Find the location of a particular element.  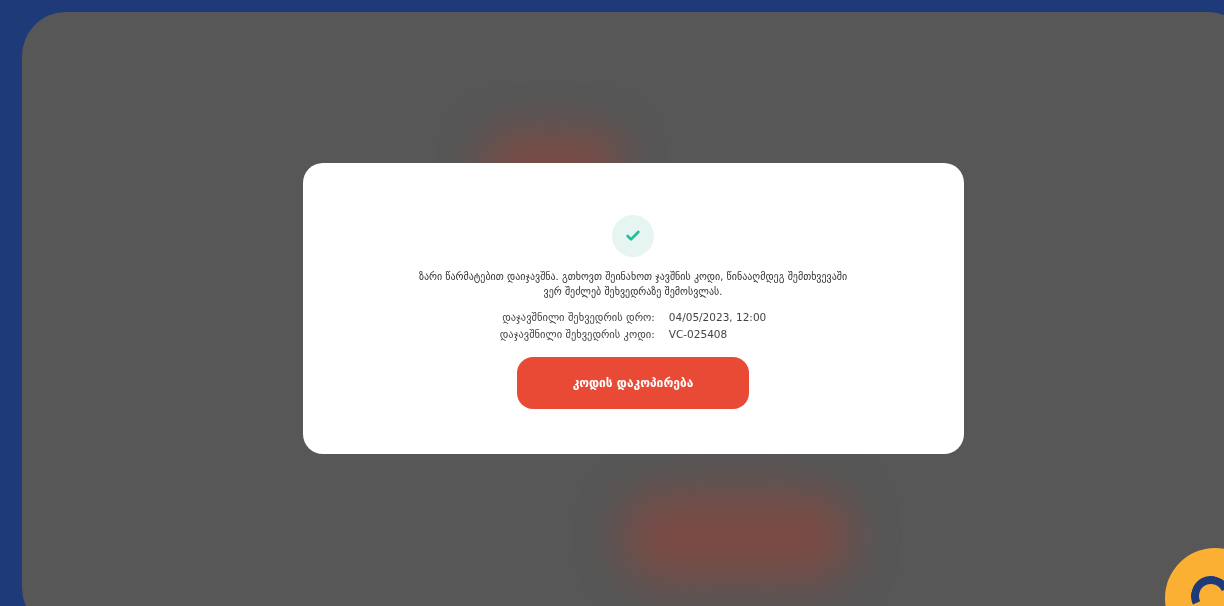

check-icon is located at coordinates (633, 236).